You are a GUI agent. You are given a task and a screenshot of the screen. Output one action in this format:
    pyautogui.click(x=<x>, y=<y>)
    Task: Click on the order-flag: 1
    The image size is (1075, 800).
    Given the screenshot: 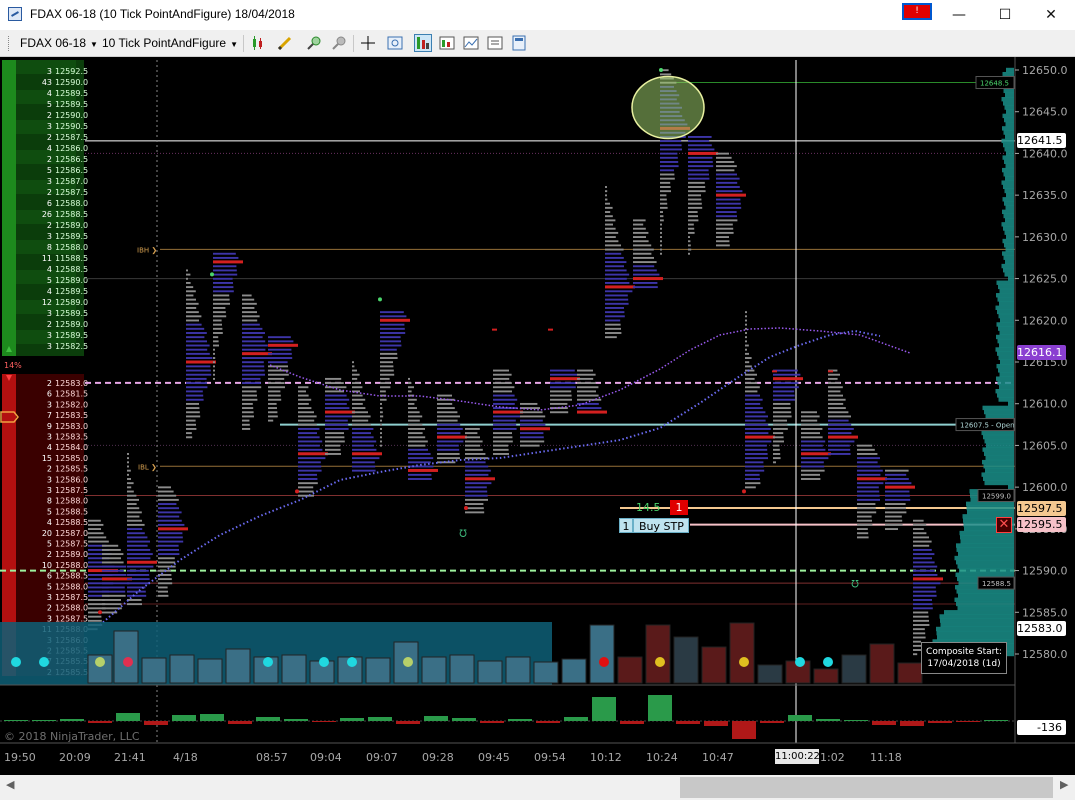 What is the action you would take?
    pyautogui.click(x=679, y=507)
    